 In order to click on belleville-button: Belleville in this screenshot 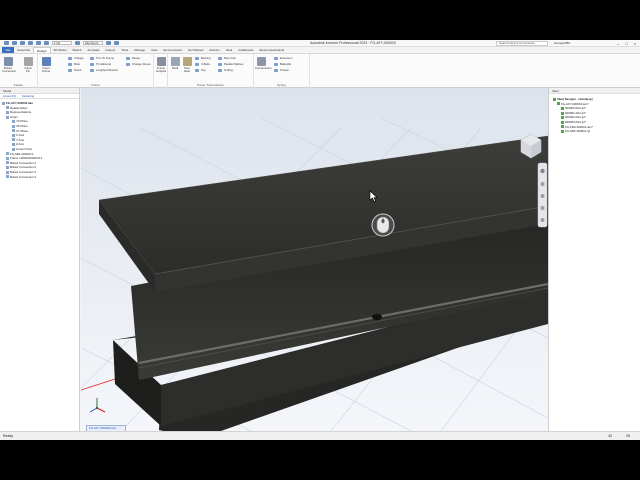, I will do `click(282, 64)`.